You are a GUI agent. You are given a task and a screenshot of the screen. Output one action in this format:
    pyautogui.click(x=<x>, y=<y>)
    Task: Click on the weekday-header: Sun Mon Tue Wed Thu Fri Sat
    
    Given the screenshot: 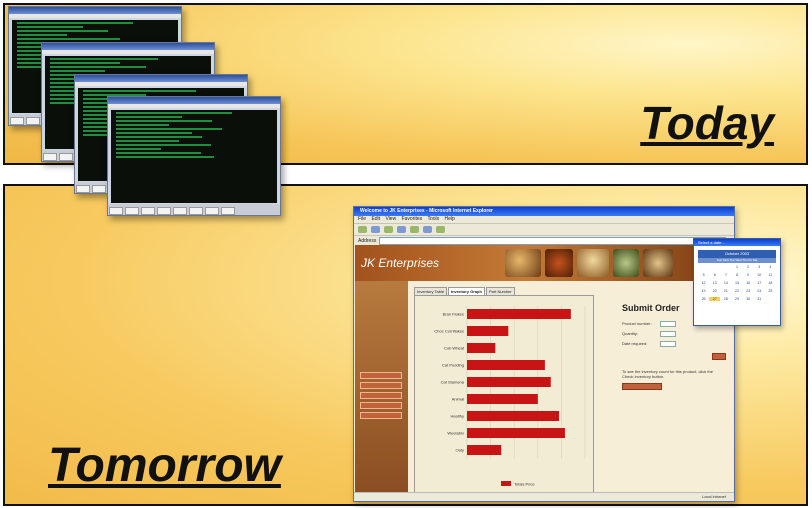 What is the action you would take?
    pyautogui.click(x=737, y=260)
    